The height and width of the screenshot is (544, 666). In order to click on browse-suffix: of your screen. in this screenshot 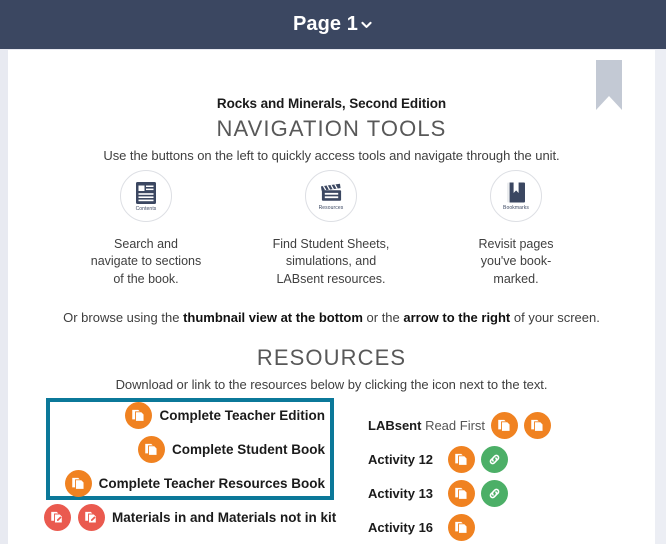, I will do `click(555, 317)`.